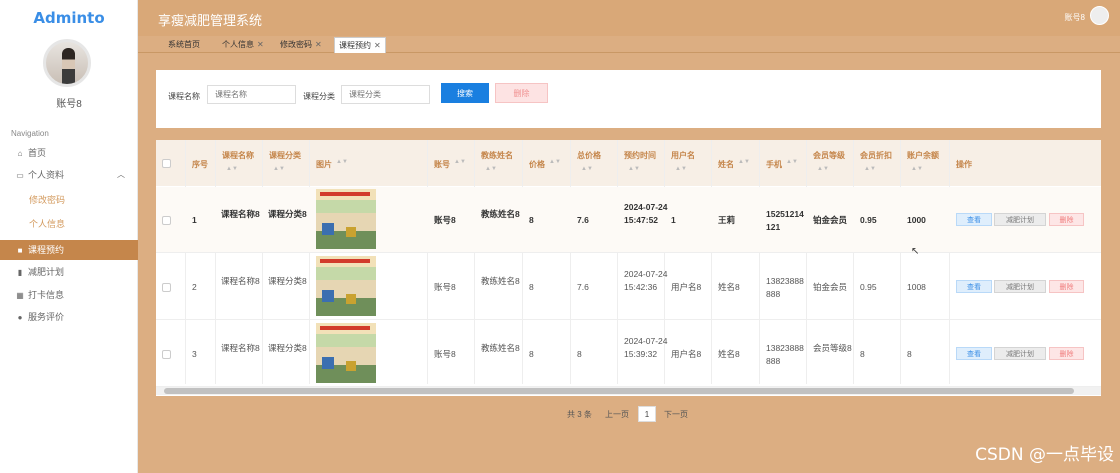 The image size is (1120, 473). Describe the element at coordinates (629, 18) in the screenshot. I see `top-header: 享瘦减肥管理系统 账号8` at that location.